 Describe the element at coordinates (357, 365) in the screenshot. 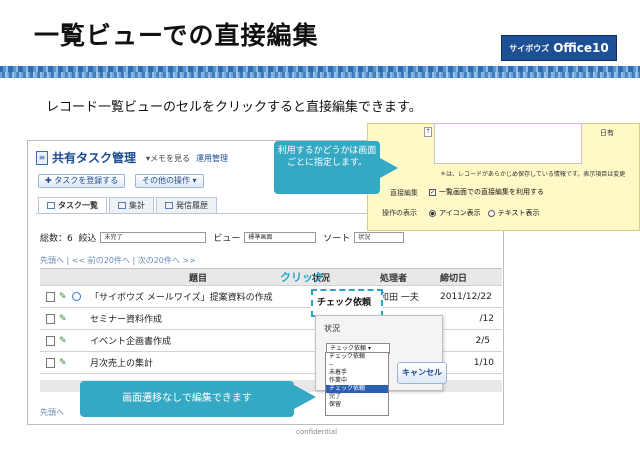

I see `option-item: --` at that location.